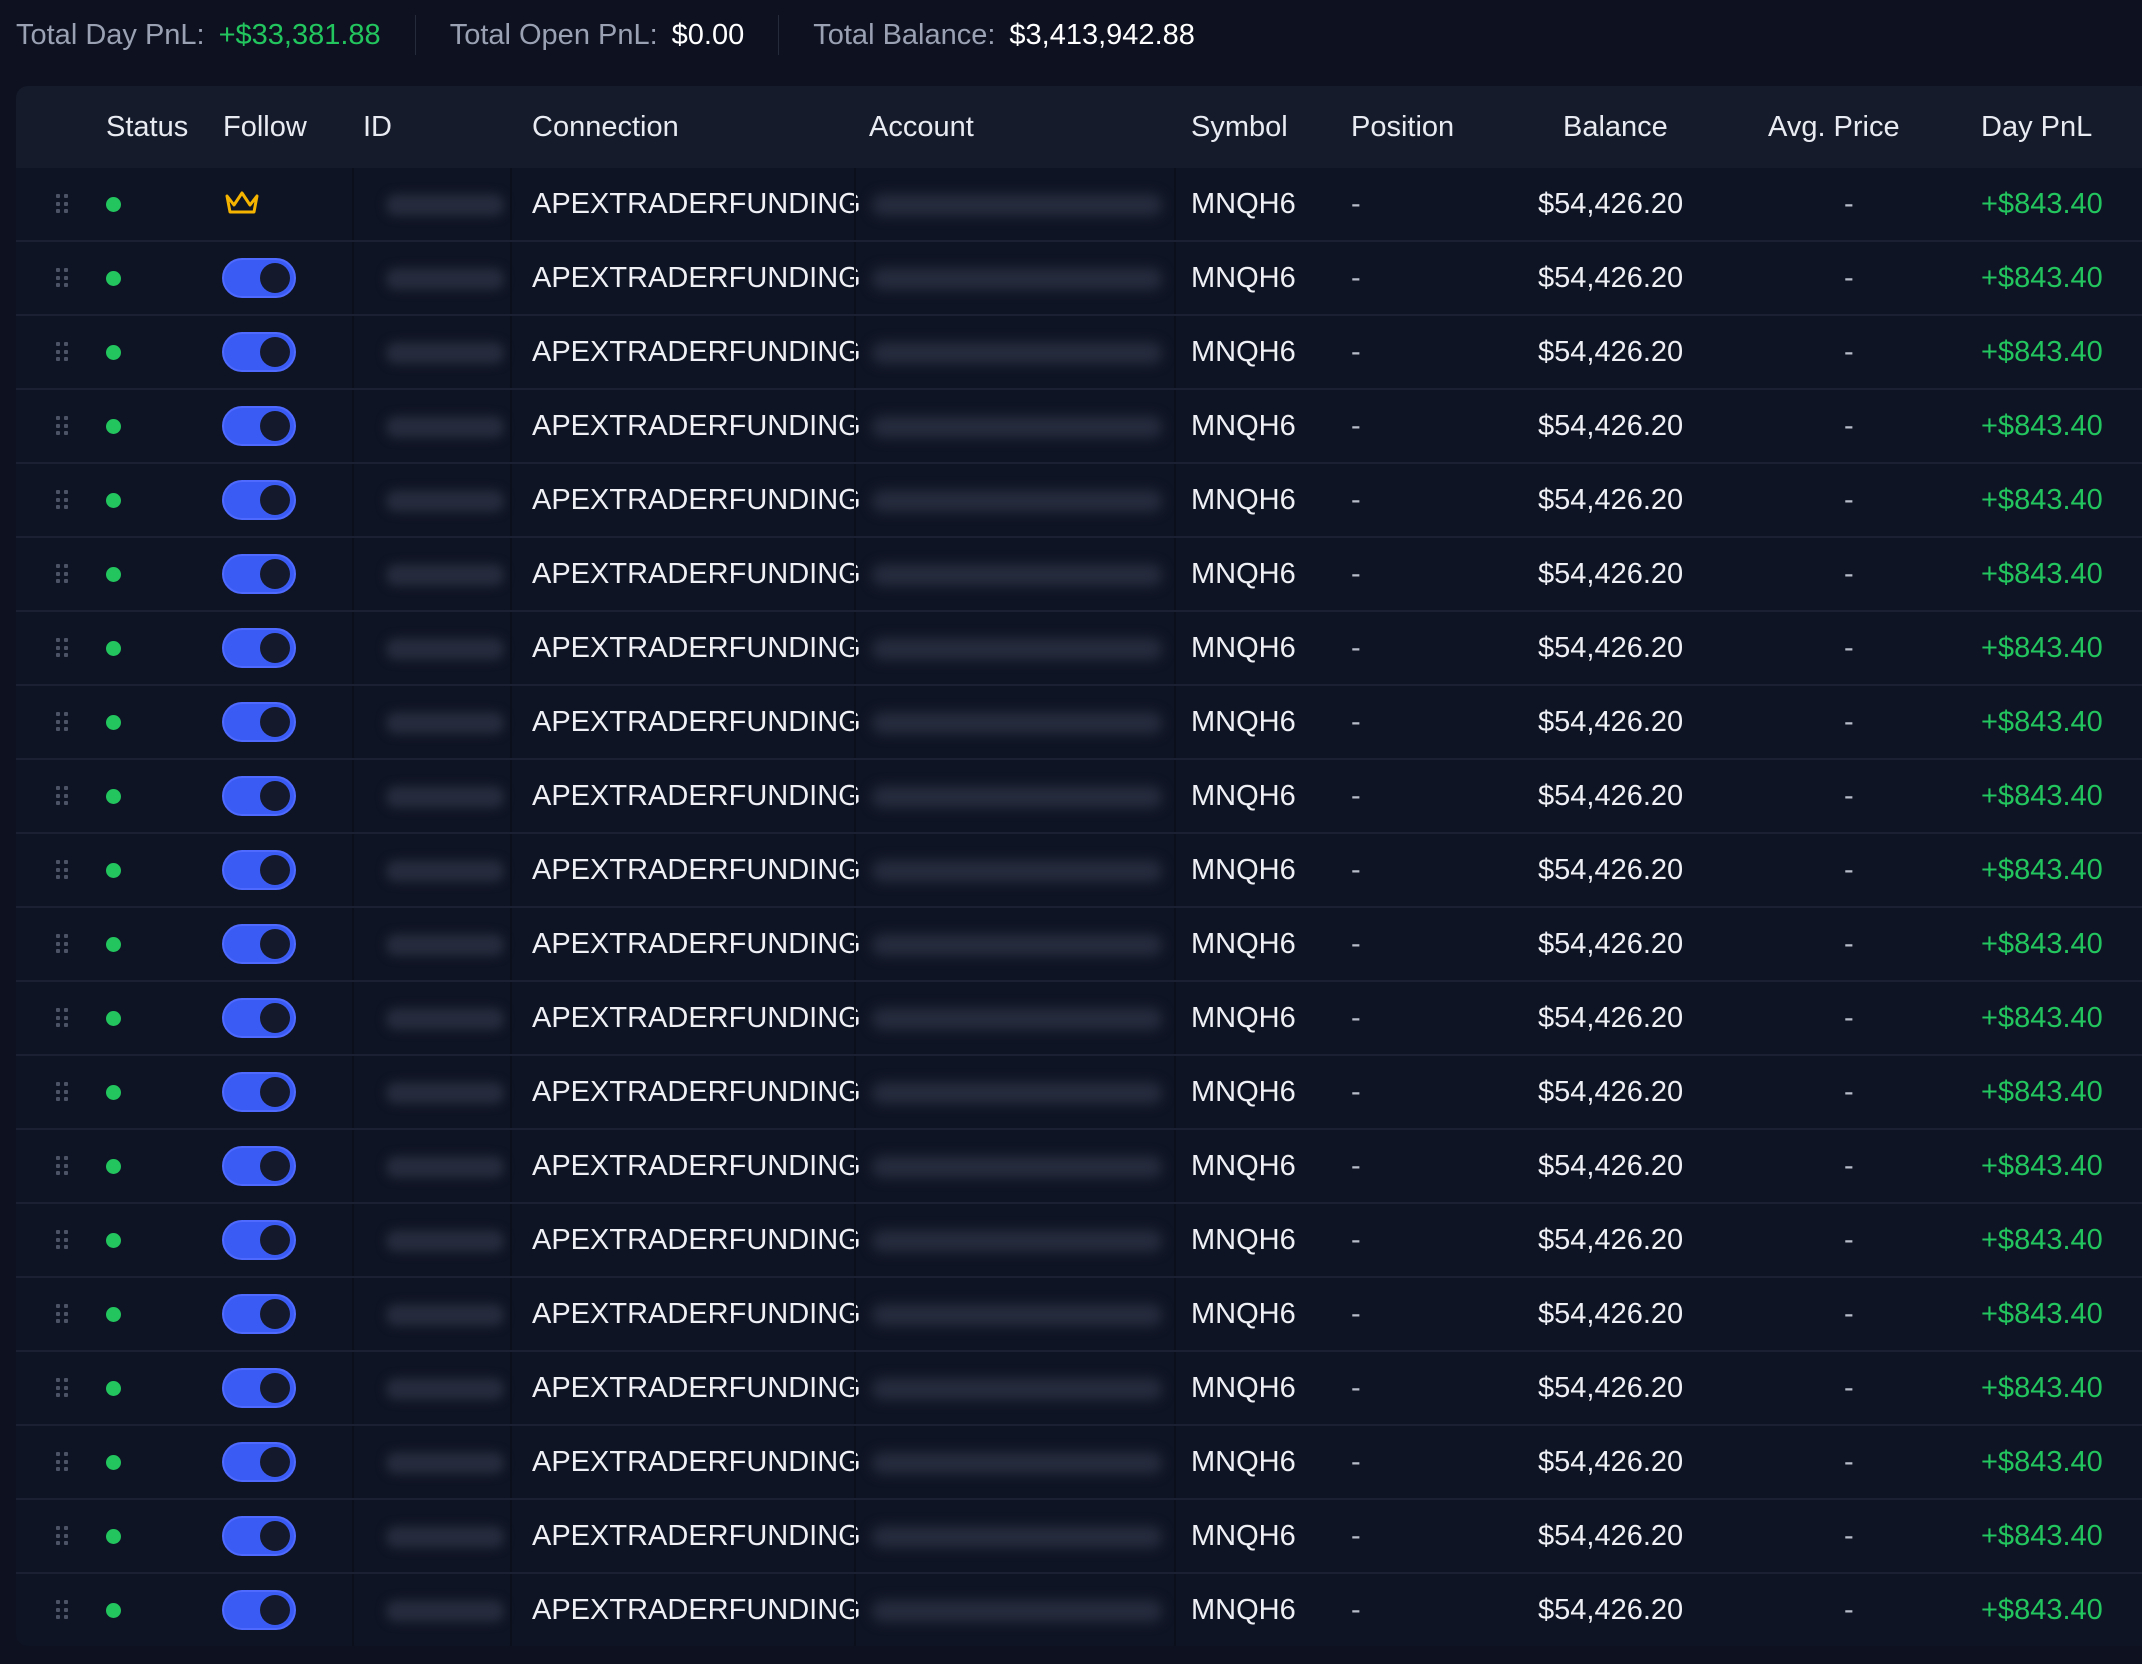  What do you see at coordinates (553, 34) in the screenshot?
I see `total-open-pnl-label: Total Open PnL:` at bounding box center [553, 34].